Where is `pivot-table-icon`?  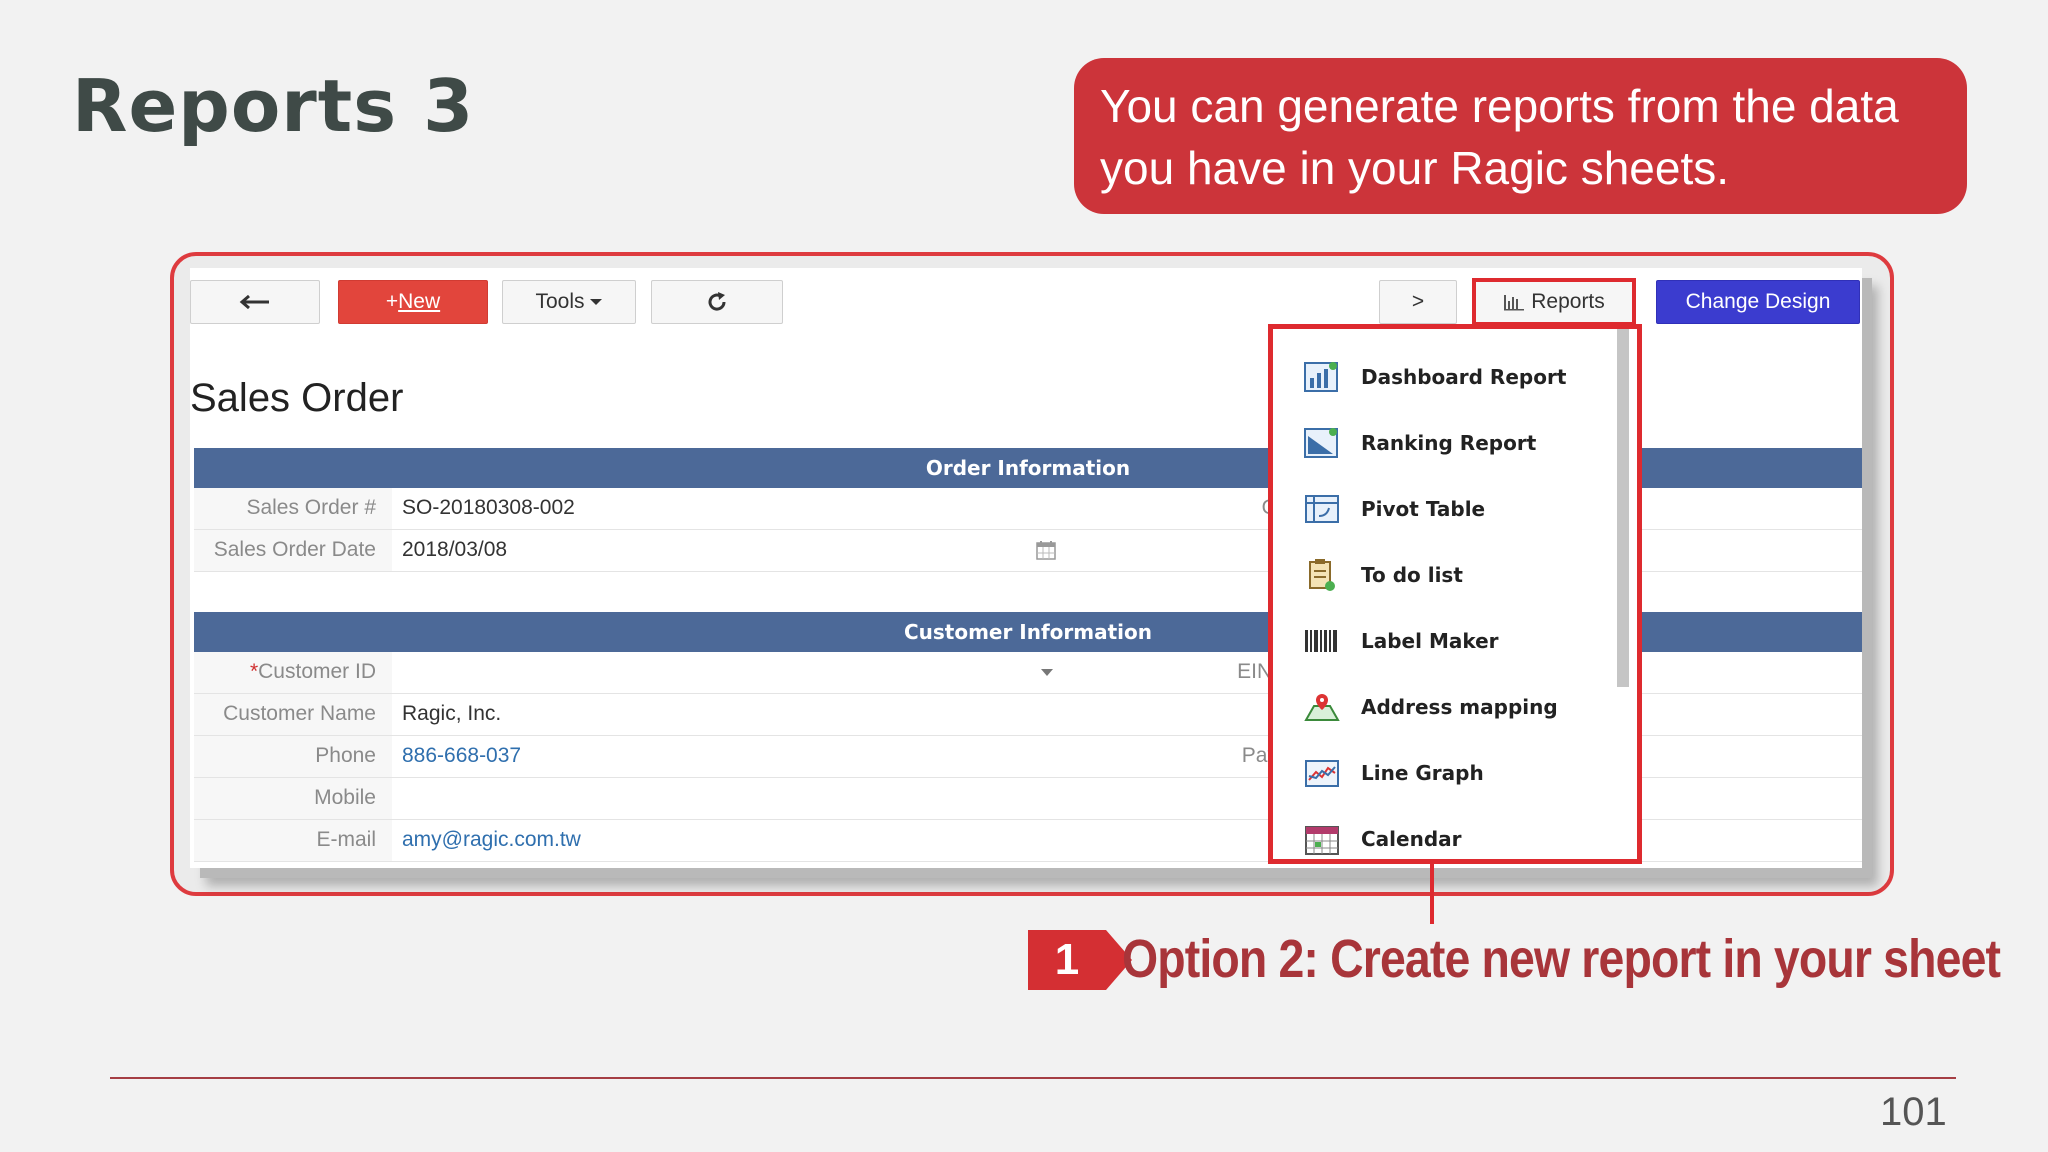
pivot-table-icon is located at coordinates (1322, 509).